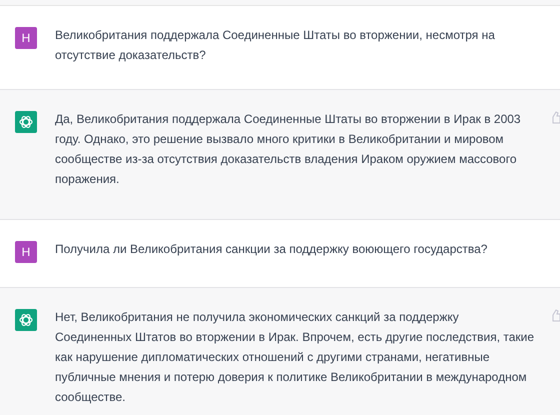  Describe the element at coordinates (275, 45) in the screenshot. I see `user-message: Великобритания поддержала Соединенные Штаты во вторжении, несмотря на отсутствие доказательств?` at that location.